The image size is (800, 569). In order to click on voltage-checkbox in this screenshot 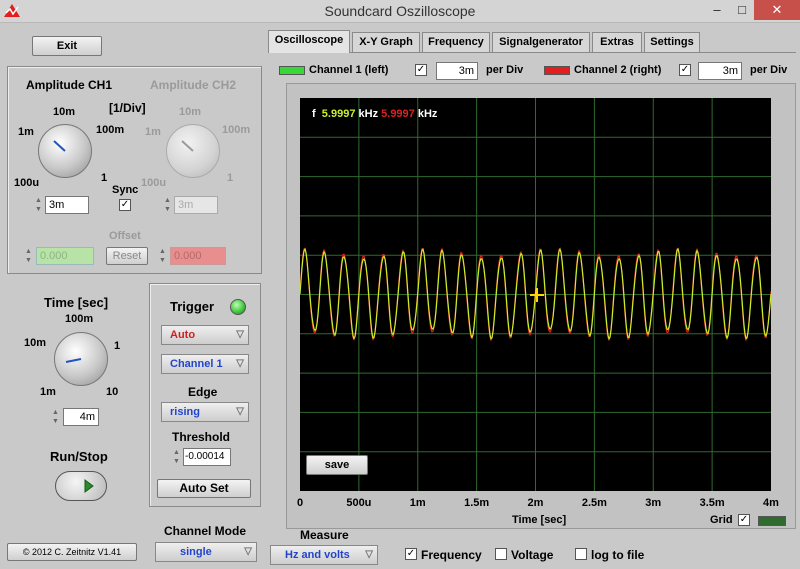, I will do `click(501, 554)`.